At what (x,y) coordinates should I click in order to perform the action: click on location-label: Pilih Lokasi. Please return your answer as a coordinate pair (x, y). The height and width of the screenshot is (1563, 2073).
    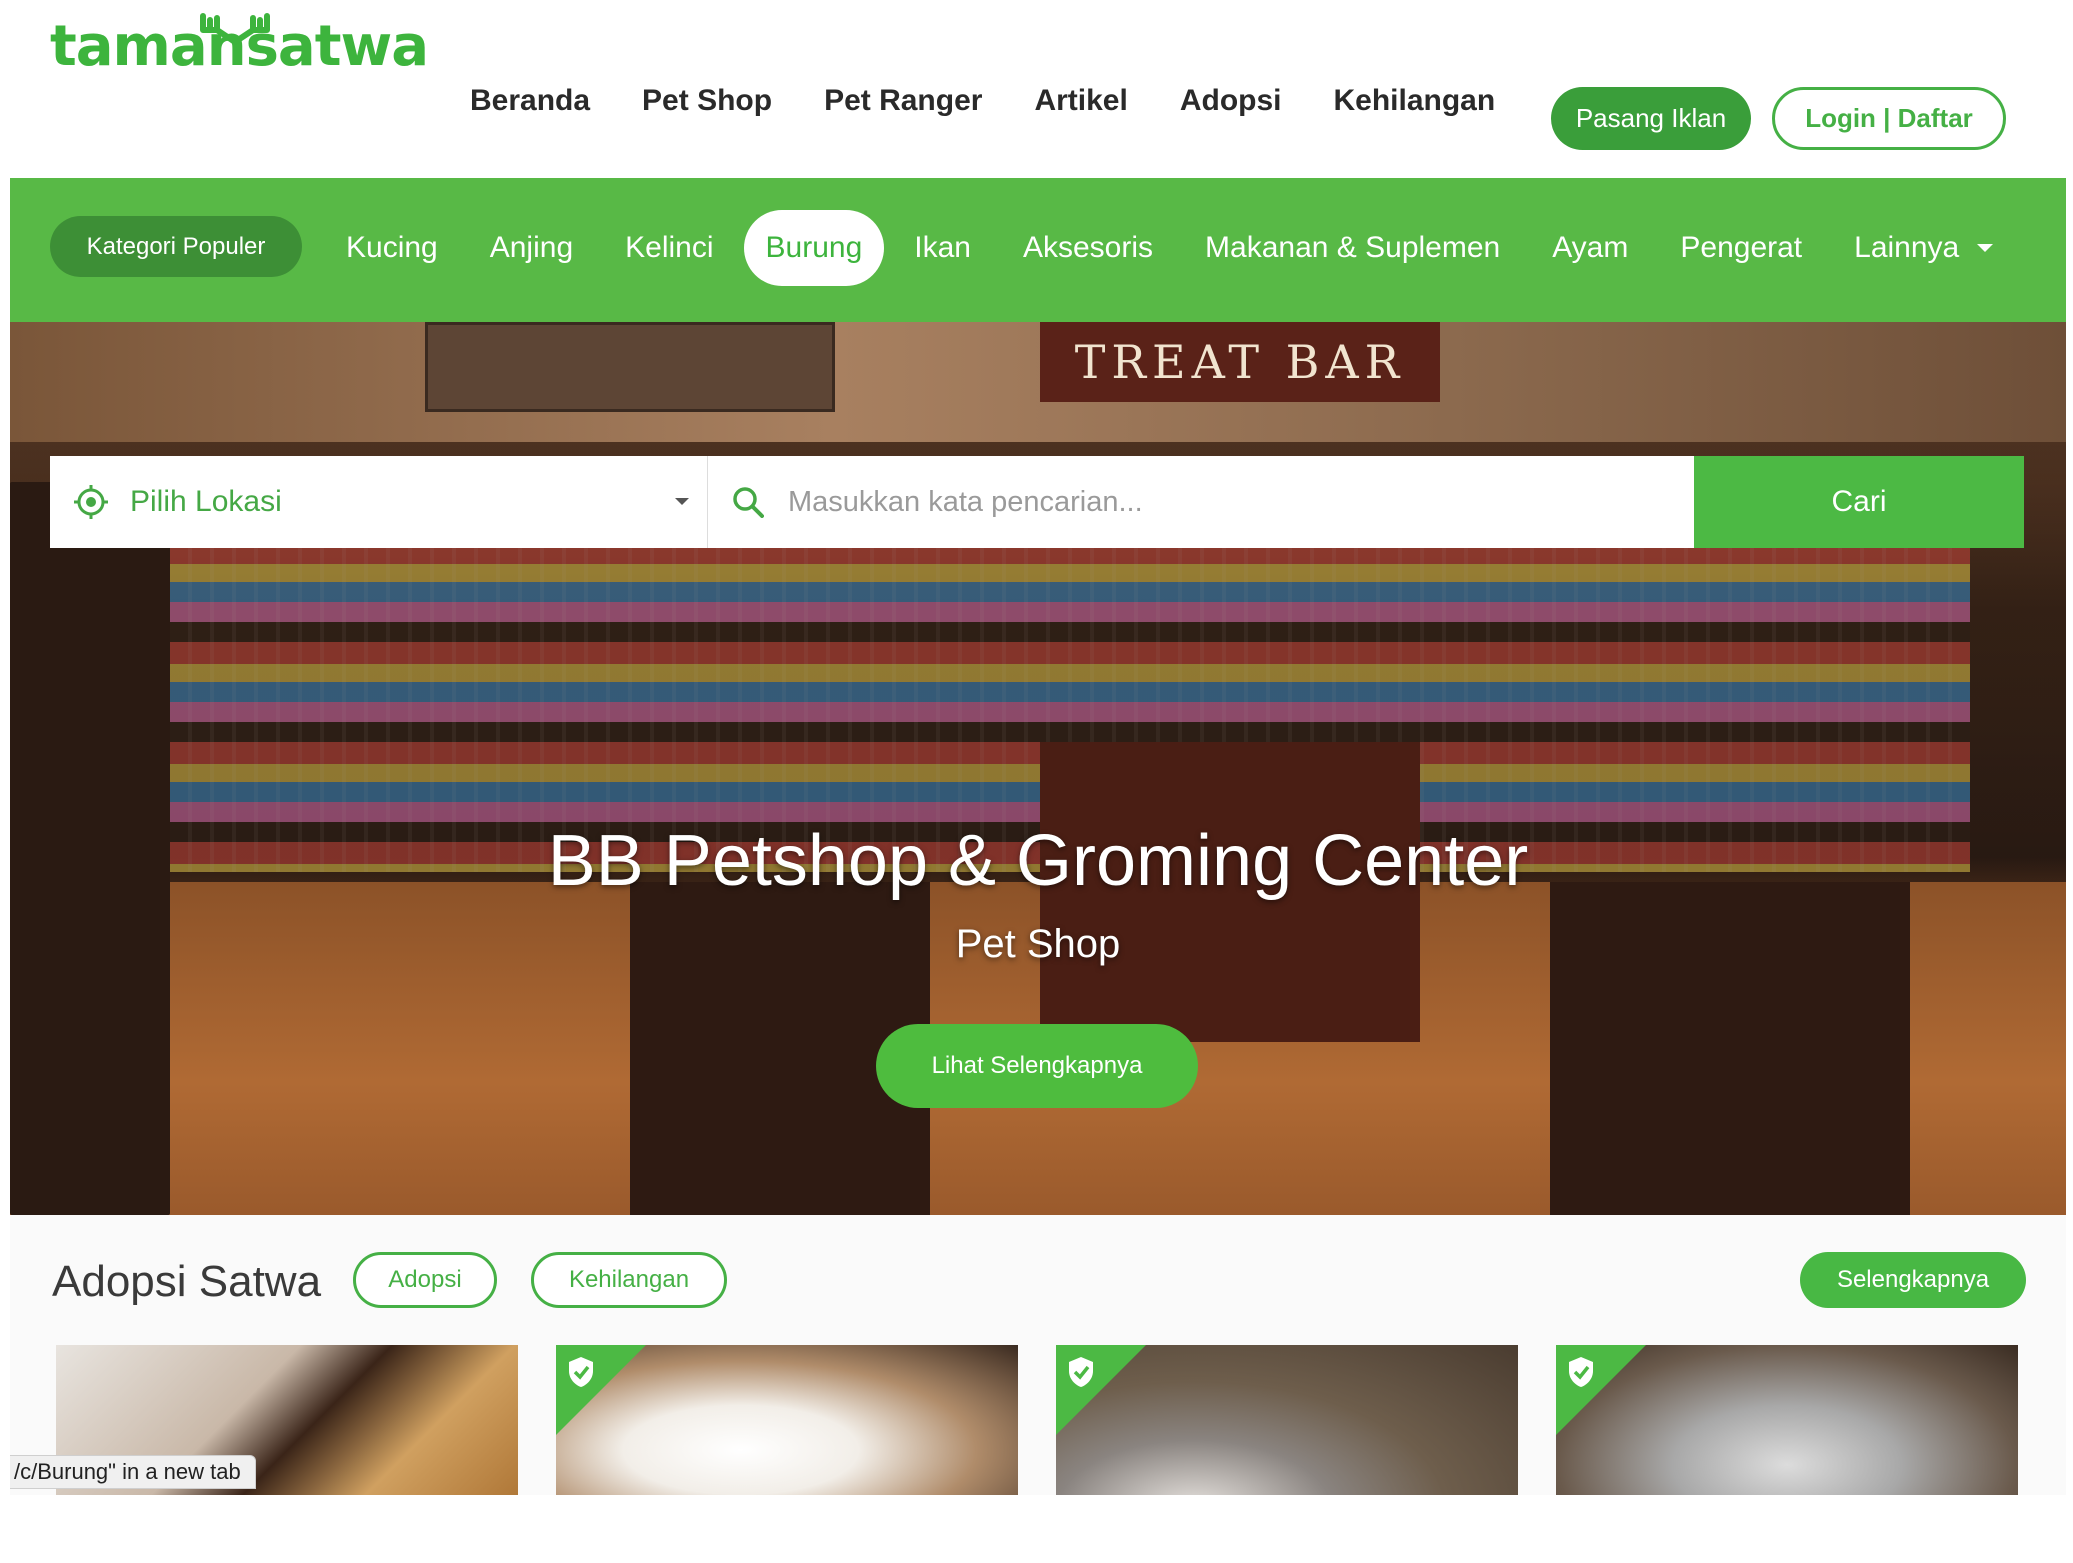
    Looking at the image, I should click on (206, 501).